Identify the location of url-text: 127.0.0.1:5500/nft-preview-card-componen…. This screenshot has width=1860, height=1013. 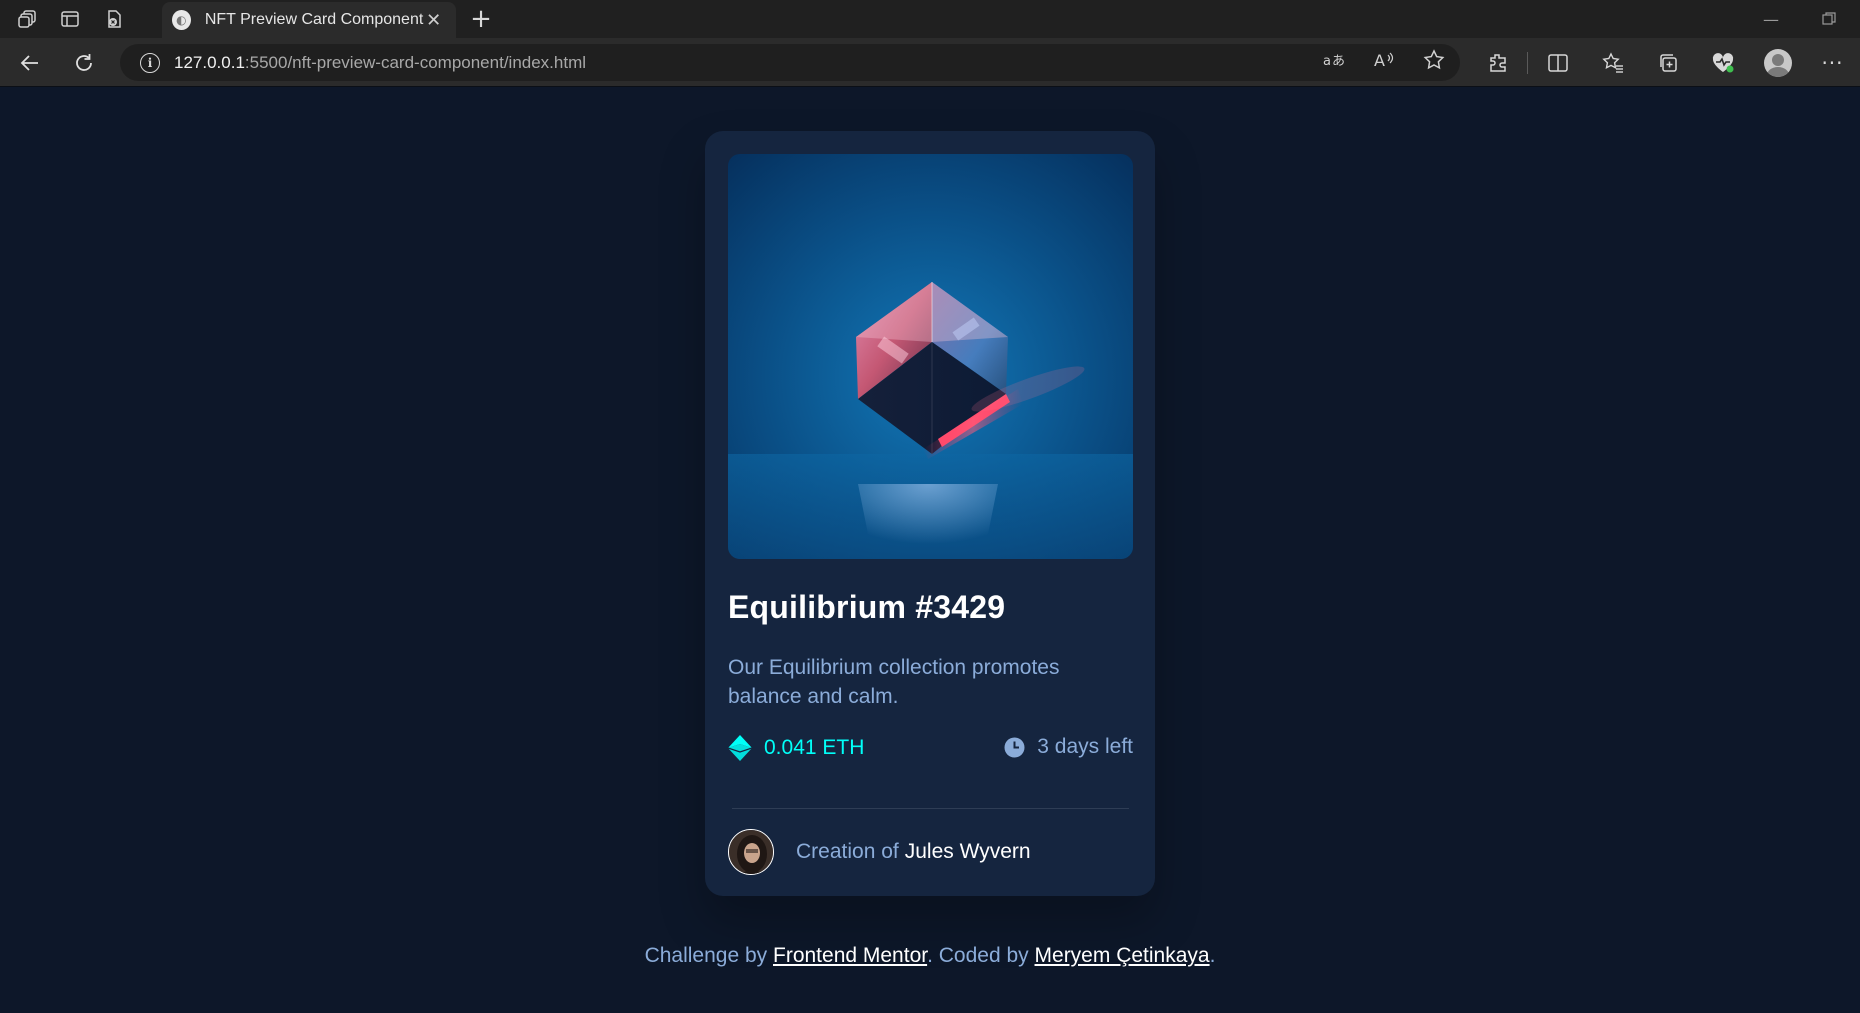
(380, 63).